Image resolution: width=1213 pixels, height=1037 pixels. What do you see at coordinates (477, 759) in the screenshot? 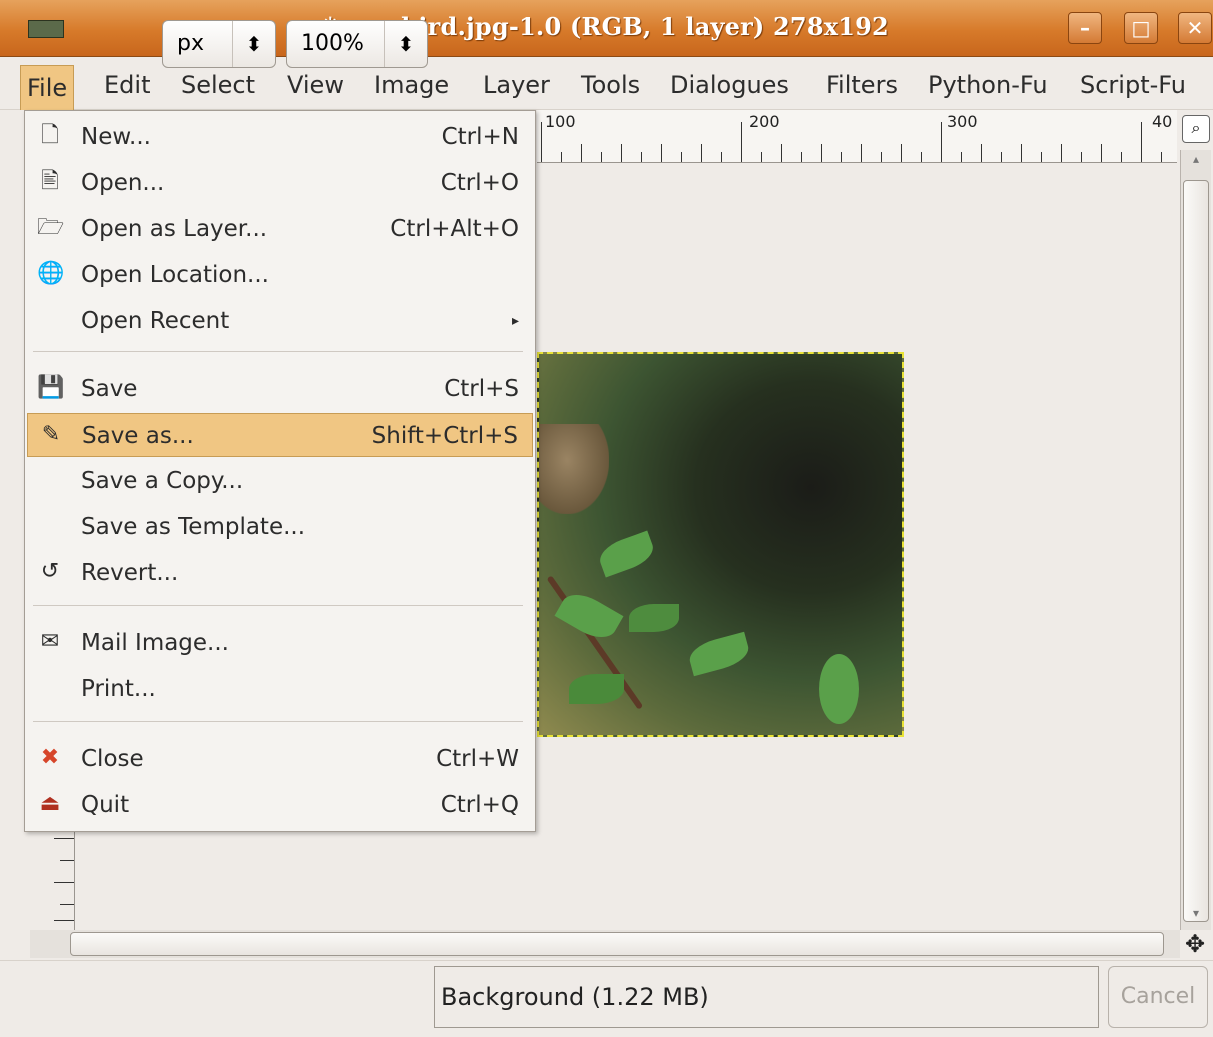
I see `menu-item-shortcut: Ctrl+W` at bounding box center [477, 759].